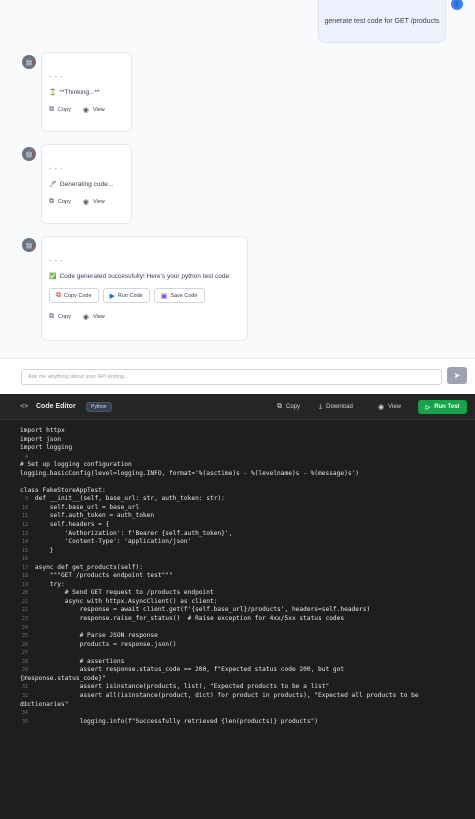 Image resolution: width=475 pixels, height=819 pixels. What do you see at coordinates (112, 296) in the screenshot?
I see `play-icon: ▶` at bounding box center [112, 296].